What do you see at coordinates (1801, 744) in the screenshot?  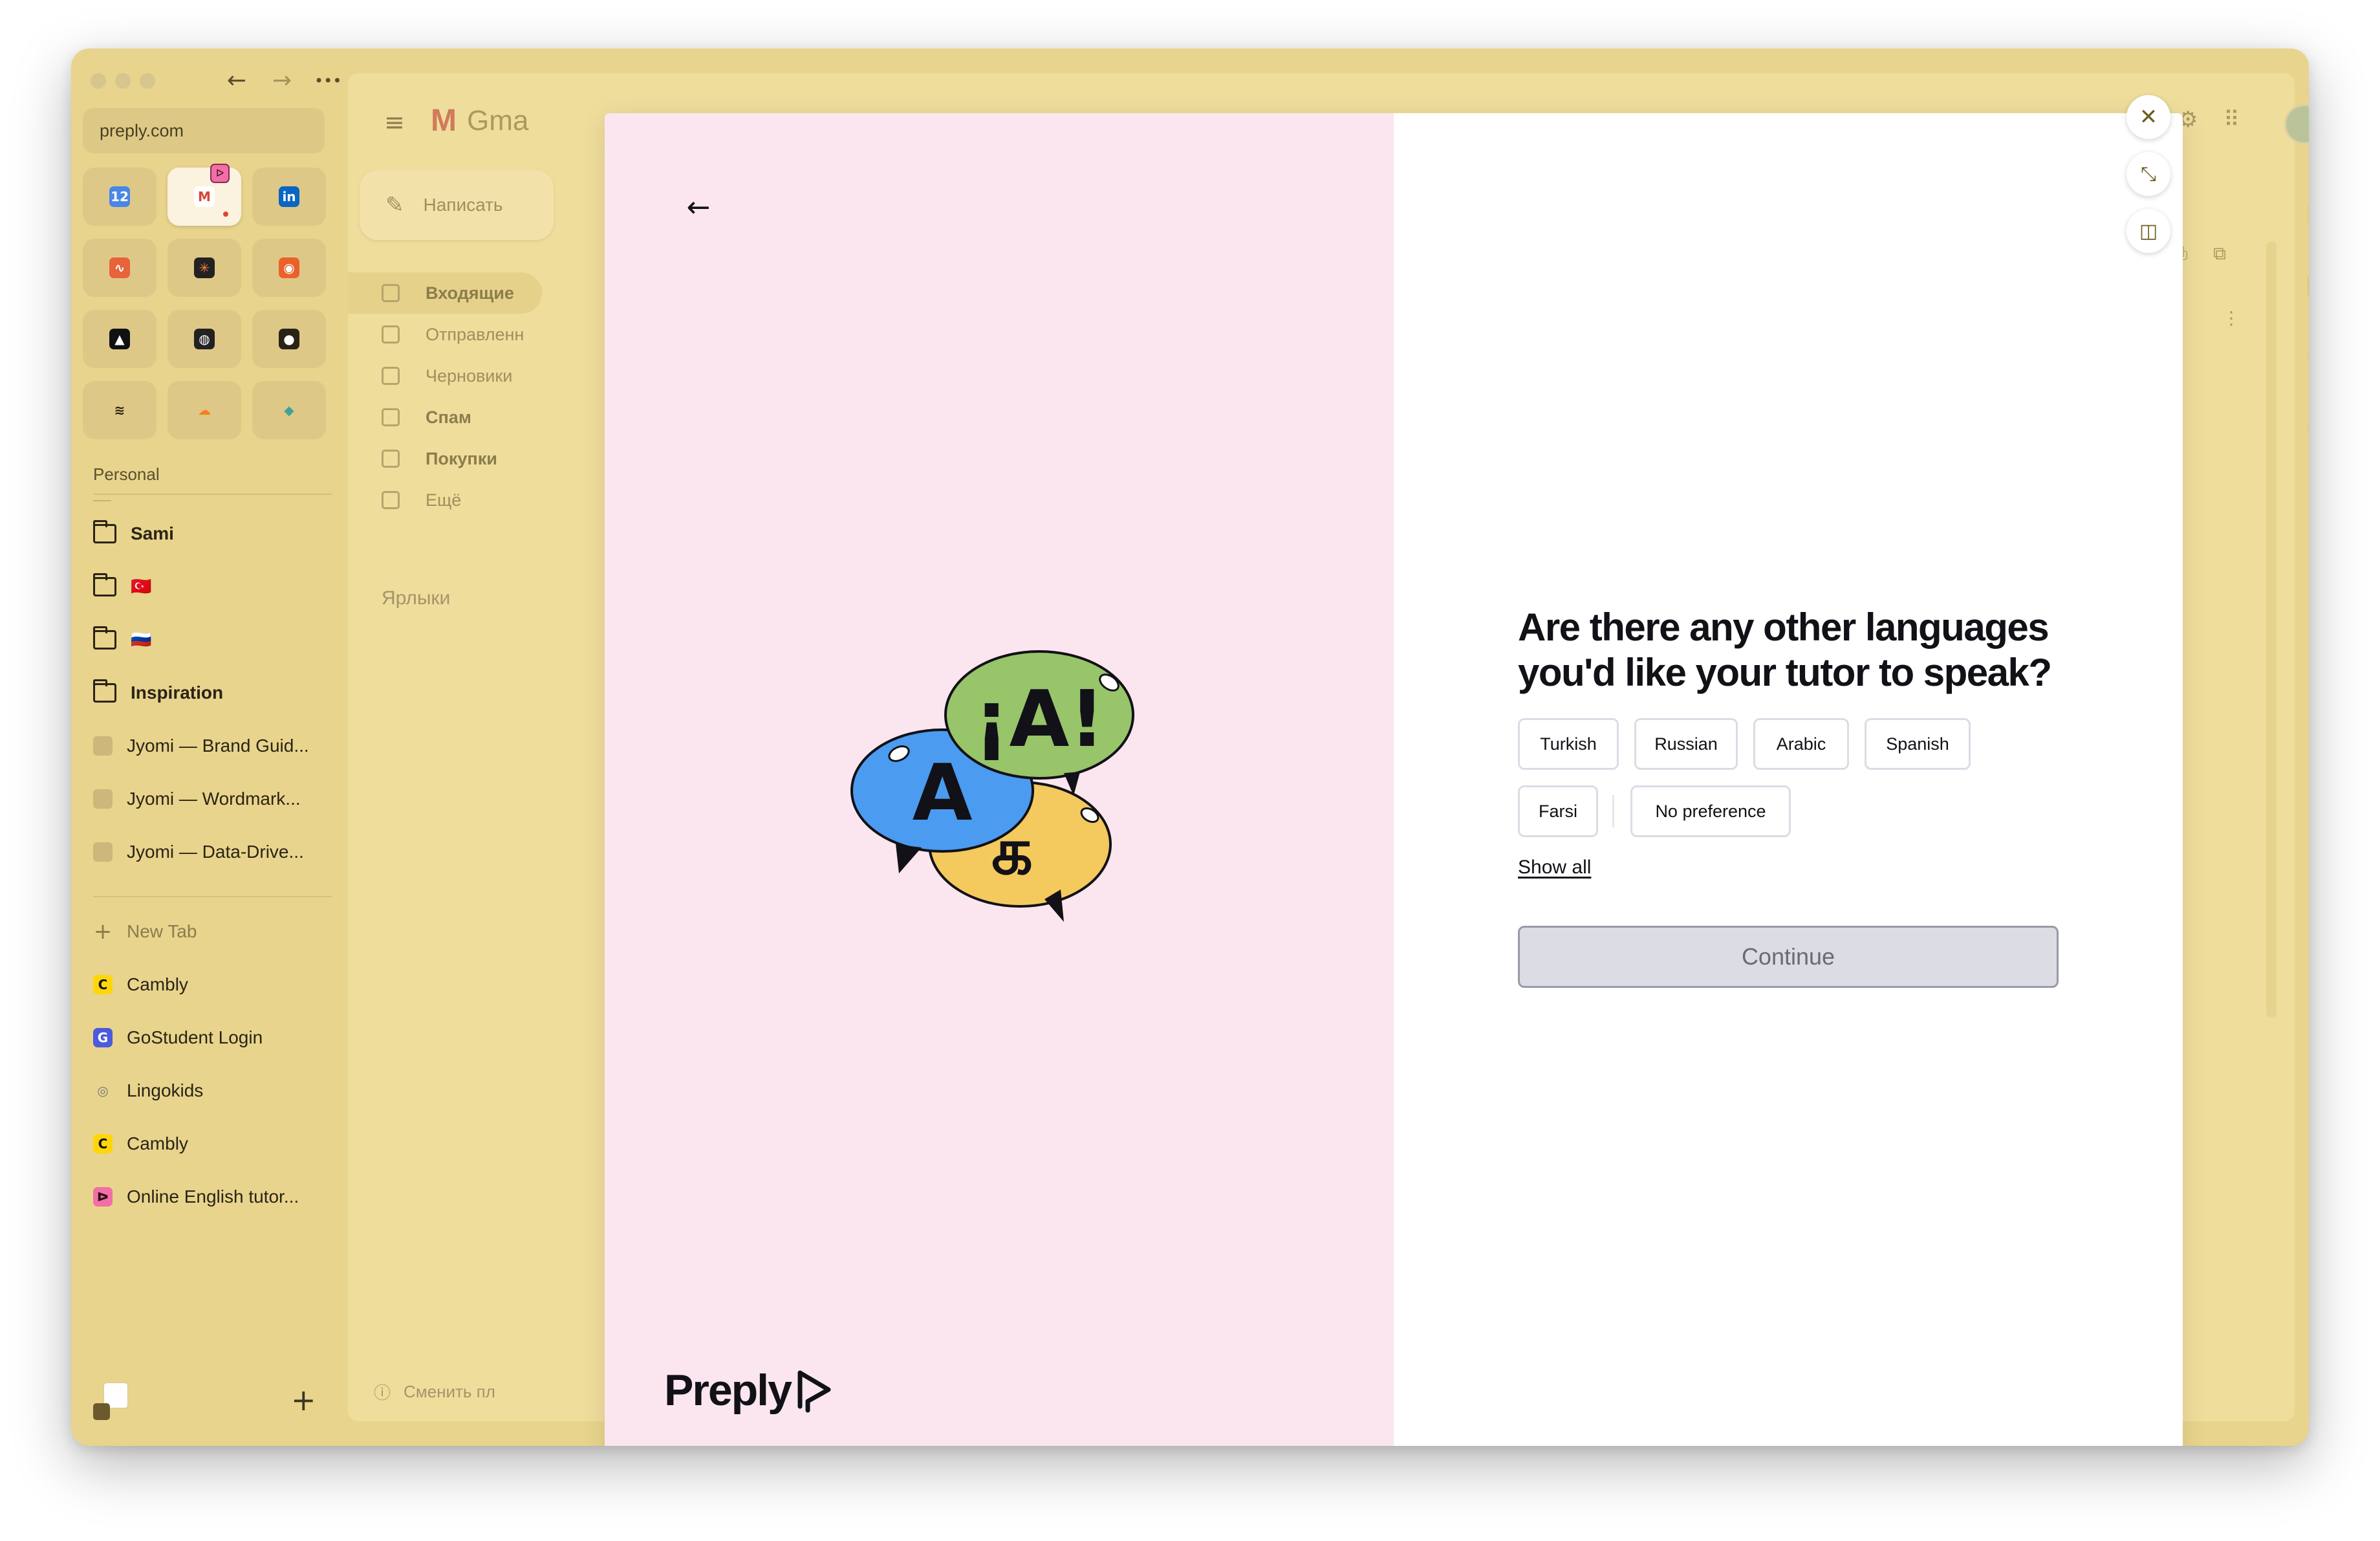 I see `option-arabic: Arabic` at bounding box center [1801, 744].